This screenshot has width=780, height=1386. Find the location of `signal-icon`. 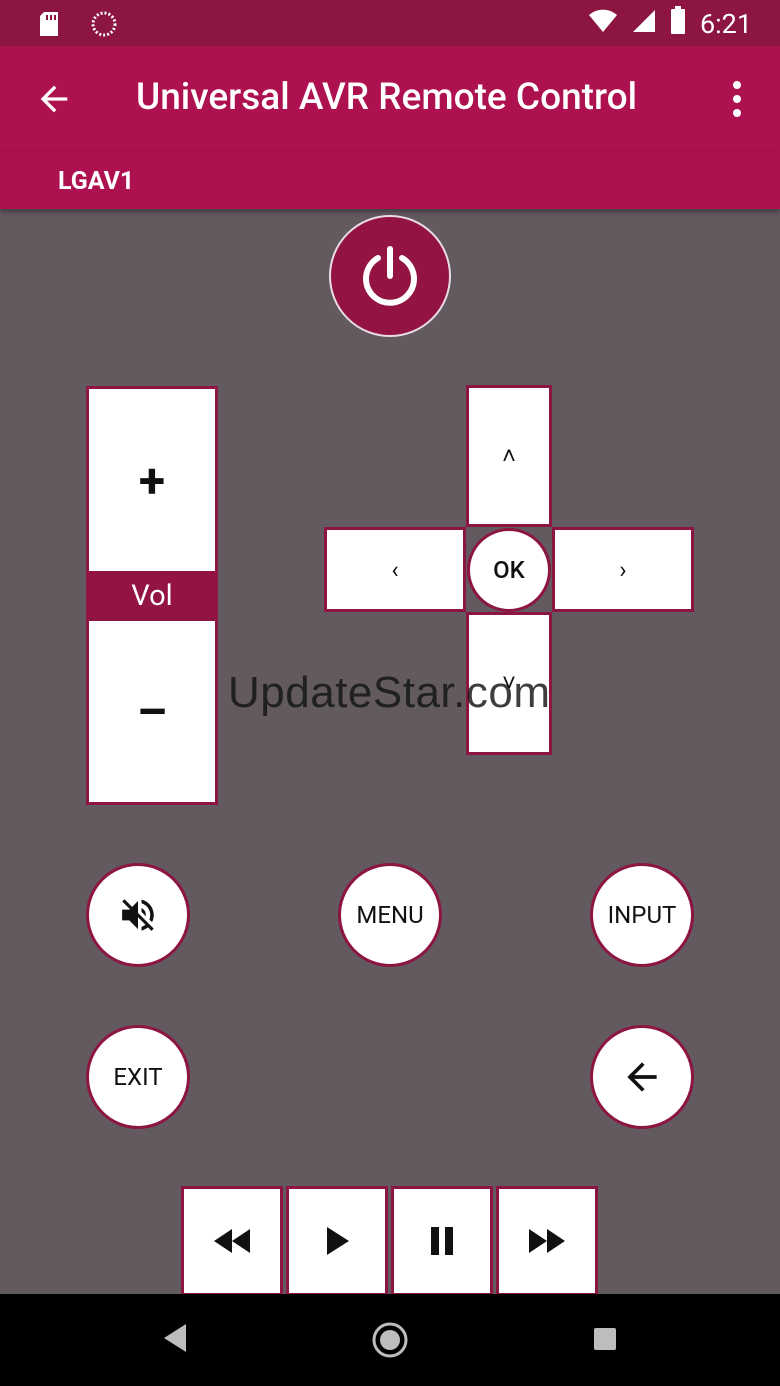

signal-icon is located at coordinates (644, 24).